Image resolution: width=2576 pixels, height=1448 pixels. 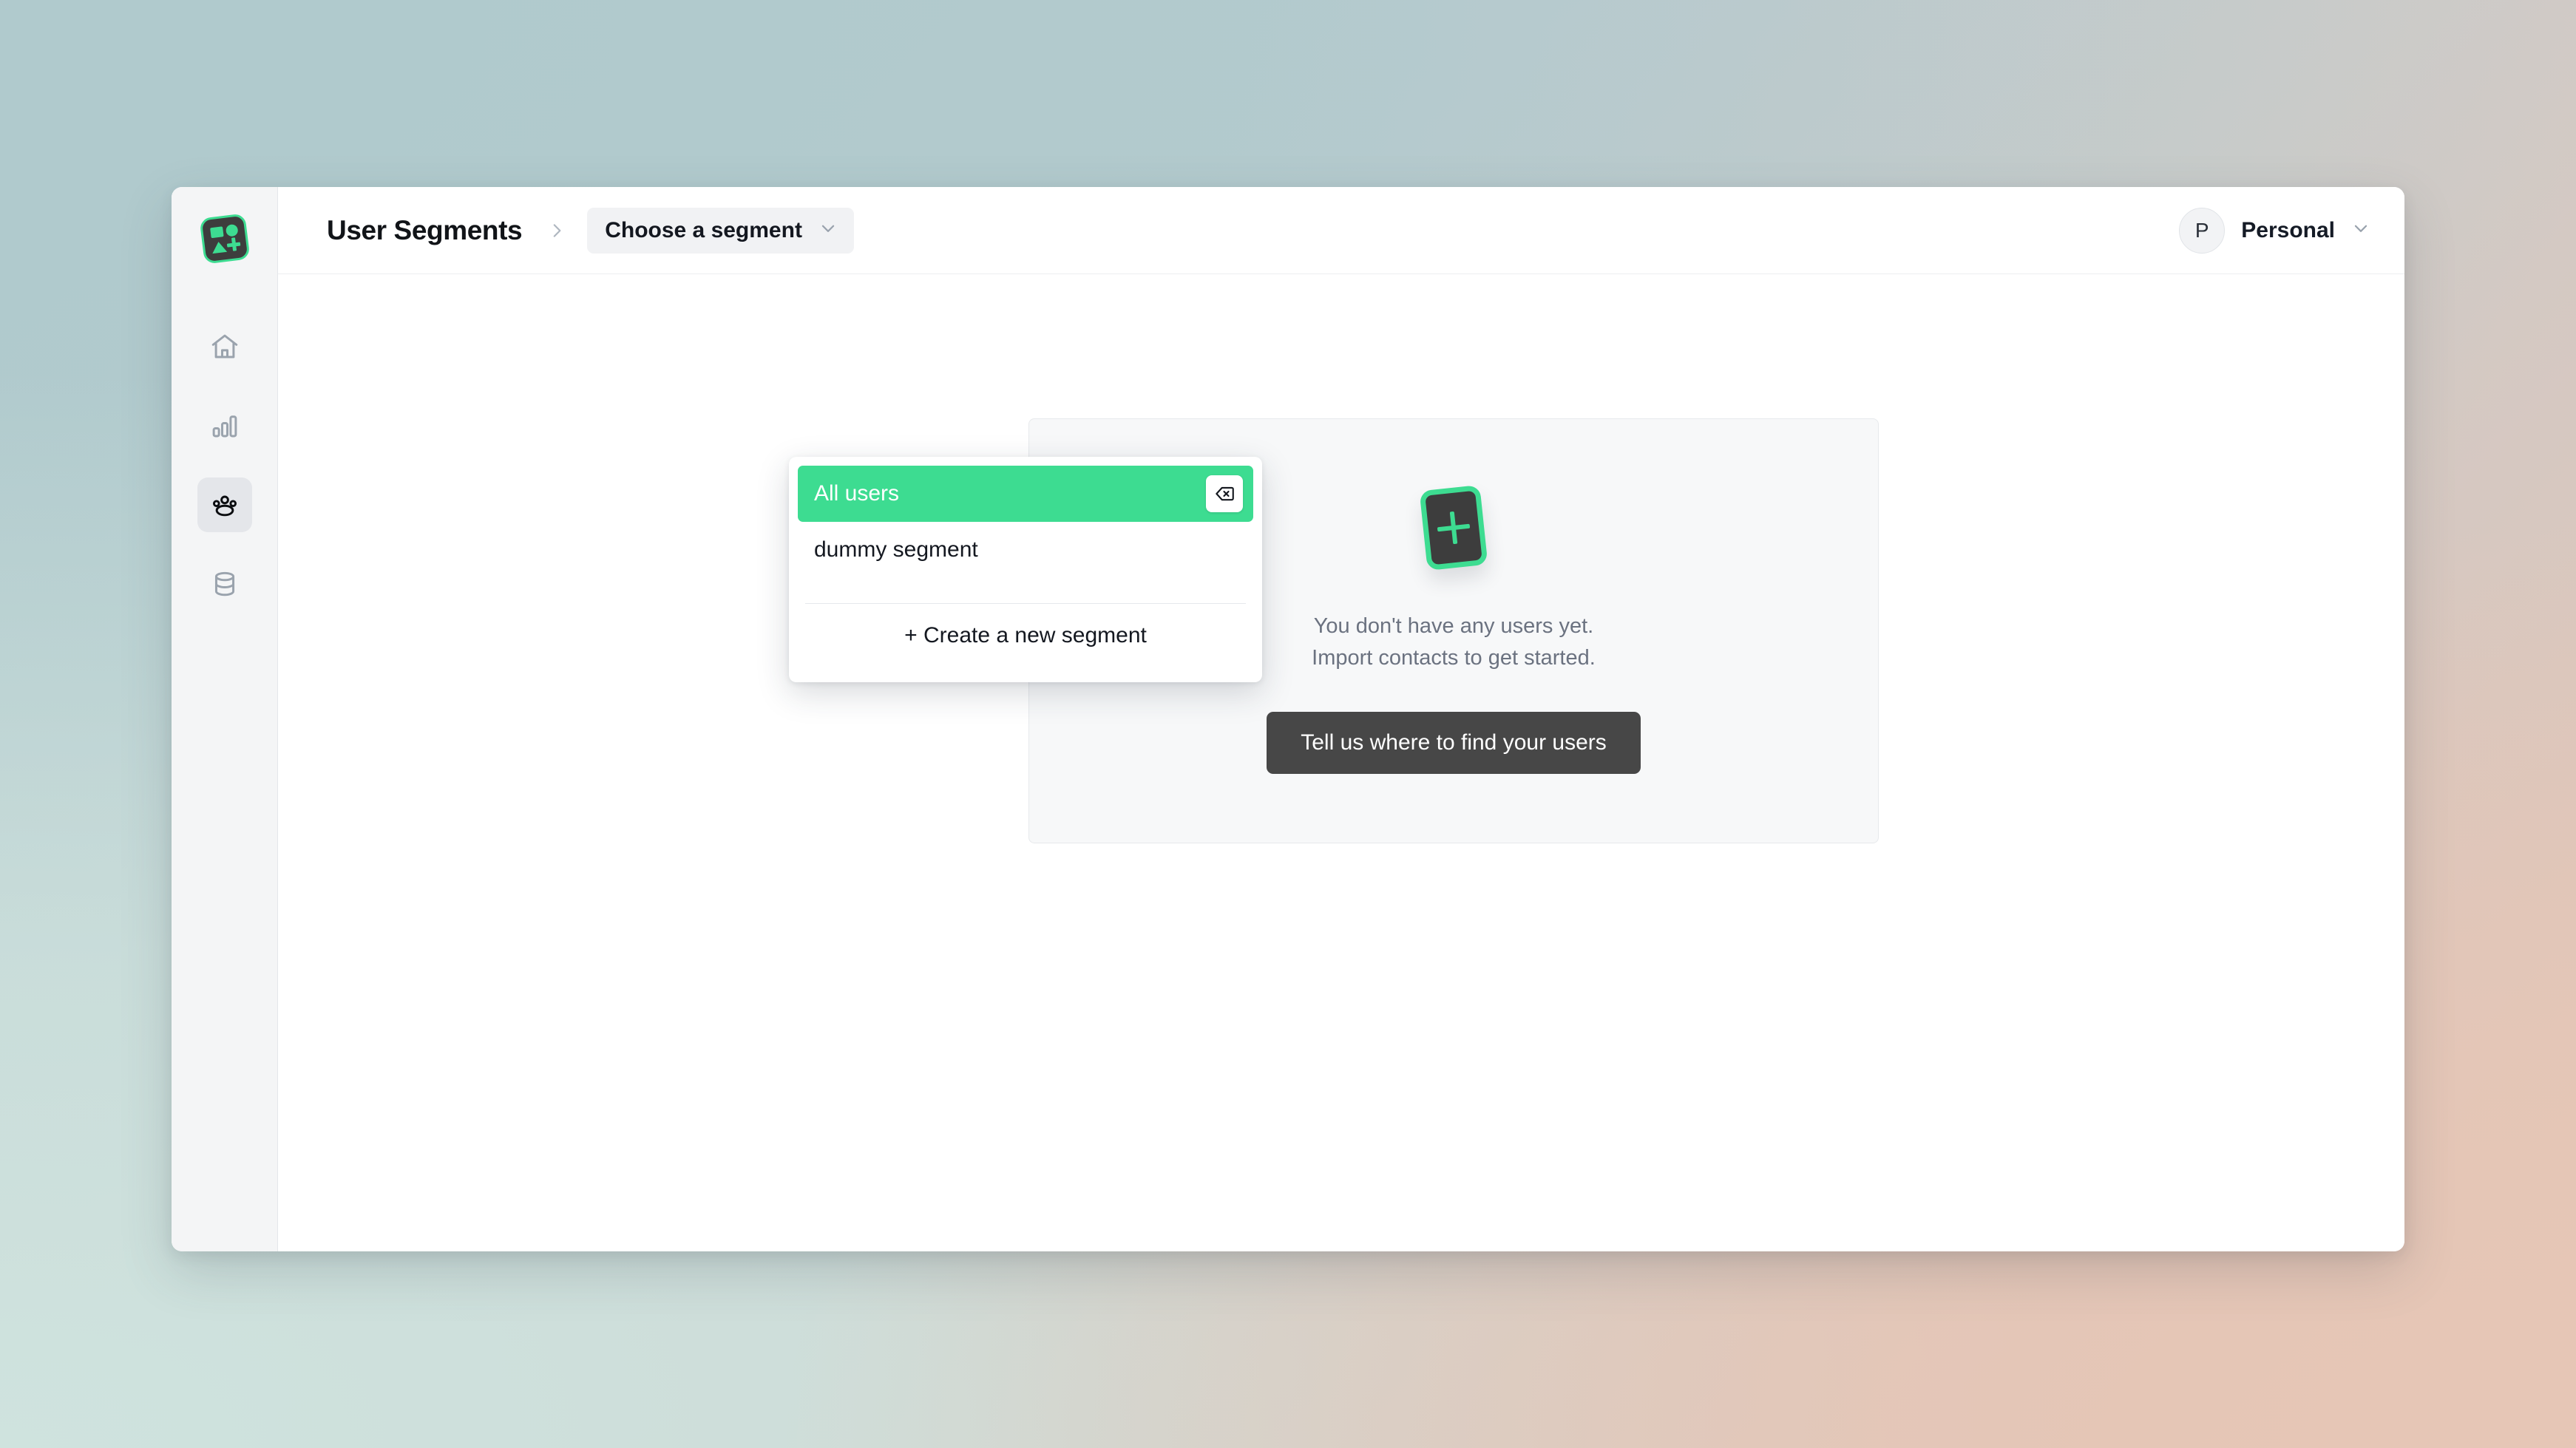 I want to click on app-logo, so click(x=224, y=238).